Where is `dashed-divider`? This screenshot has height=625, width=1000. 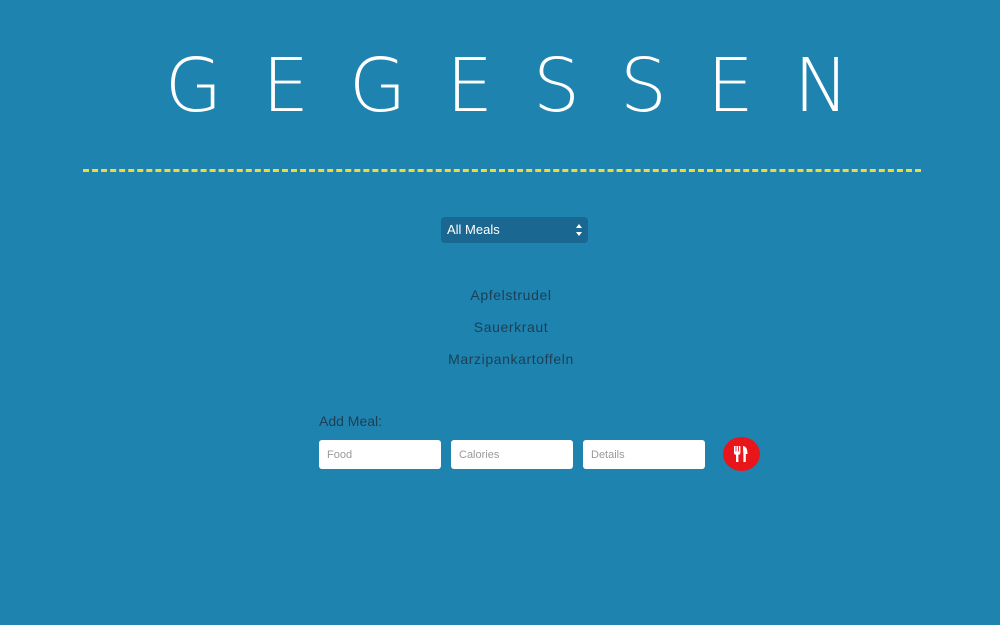
dashed-divider is located at coordinates (502, 170).